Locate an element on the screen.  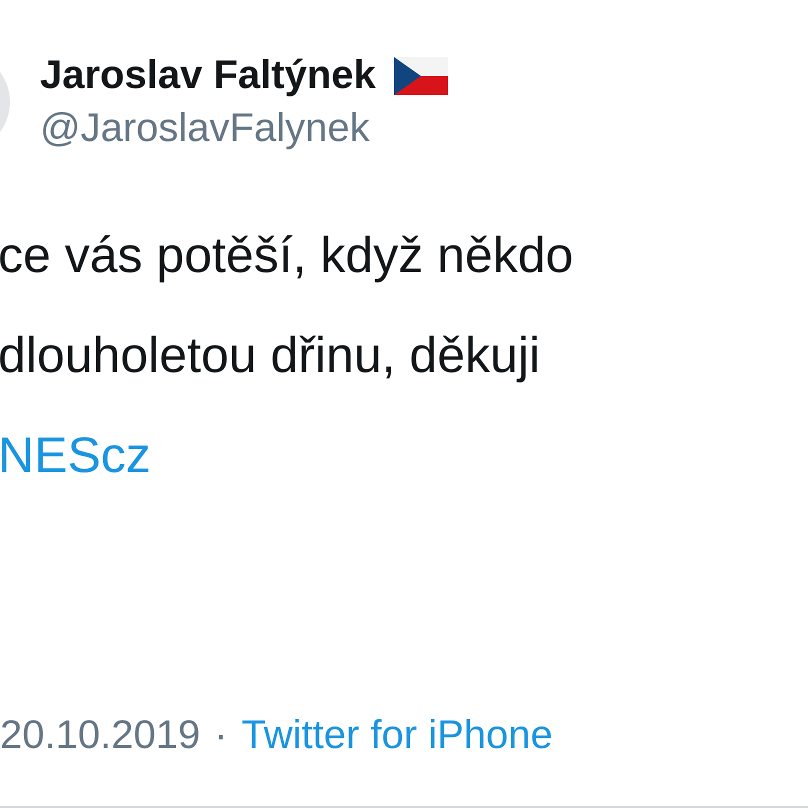
tweet-text: dlouholetou dřinu, děkuji is located at coordinates (271, 355).